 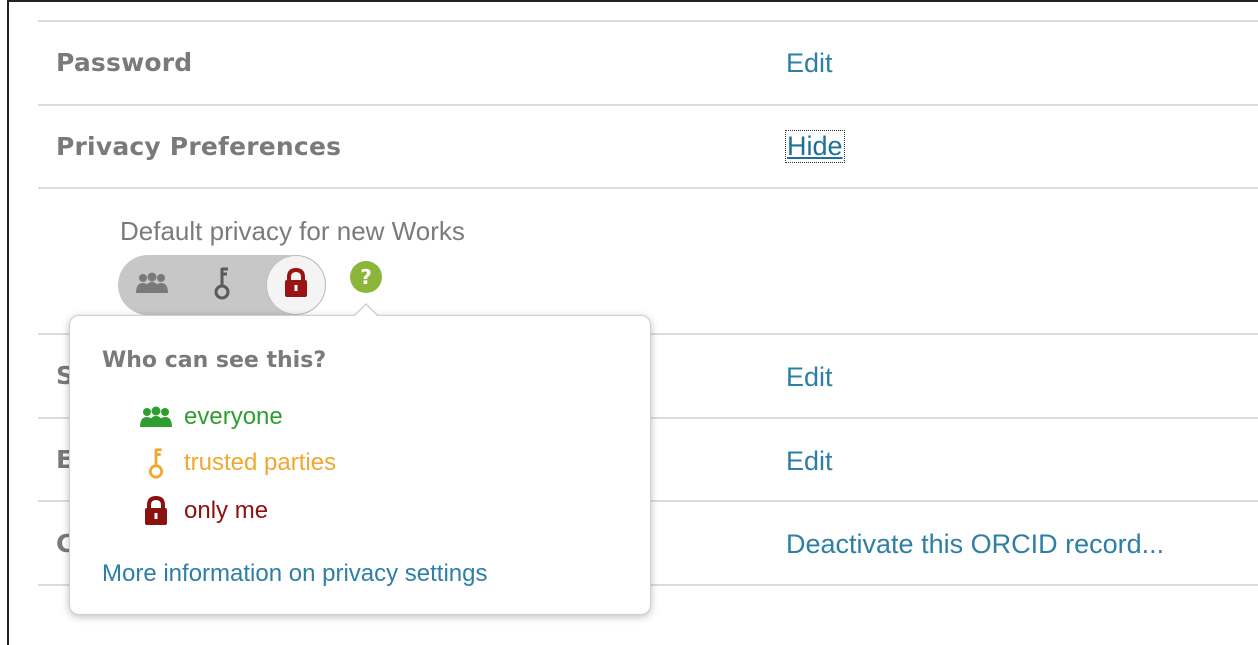 What do you see at coordinates (295, 574) in the screenshot?
I see `more-privacy-info-link: More information on privacy settings` at bounding box center [295, 574].